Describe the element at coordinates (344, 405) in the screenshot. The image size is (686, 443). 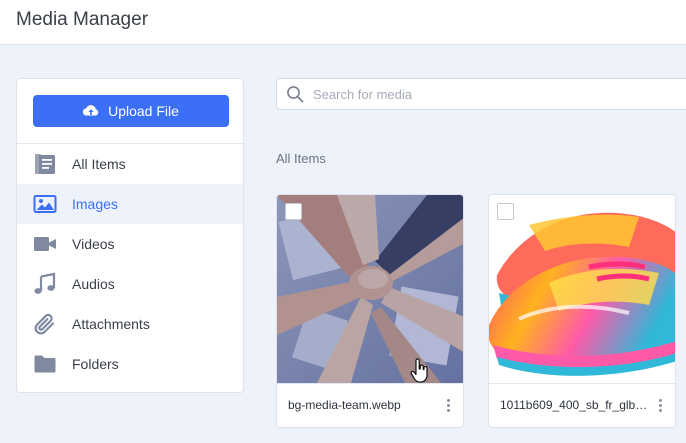
I see `media-filename: bg-media-team.webp` at that location.